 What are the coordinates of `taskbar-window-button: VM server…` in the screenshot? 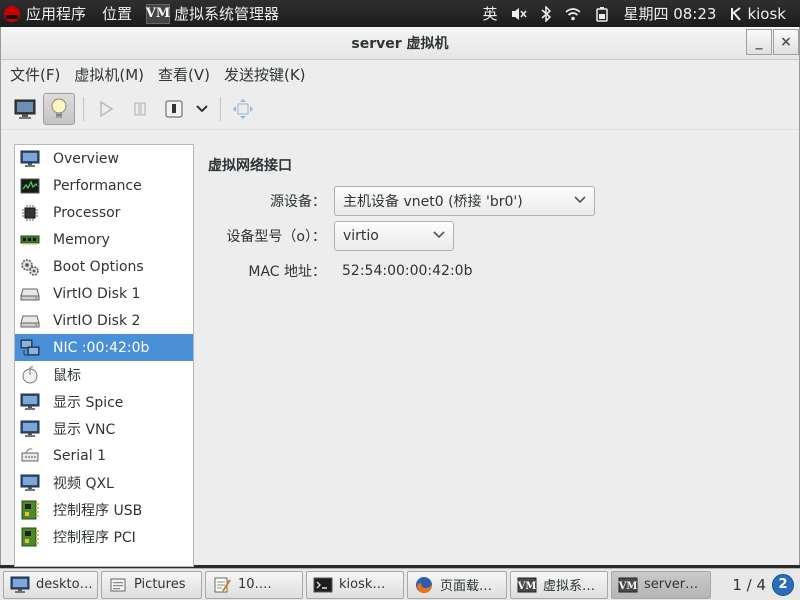 It's located at (661, 584).